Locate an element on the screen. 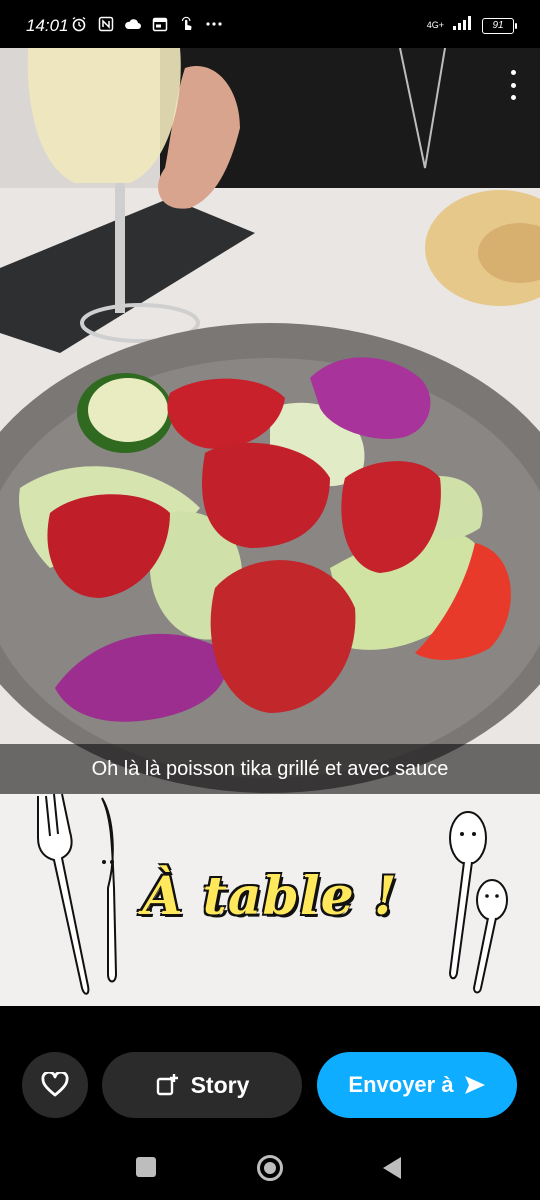 The width and height of the screenshot is (540, 1200). favorite-button is located at coordinates (55, 1085).